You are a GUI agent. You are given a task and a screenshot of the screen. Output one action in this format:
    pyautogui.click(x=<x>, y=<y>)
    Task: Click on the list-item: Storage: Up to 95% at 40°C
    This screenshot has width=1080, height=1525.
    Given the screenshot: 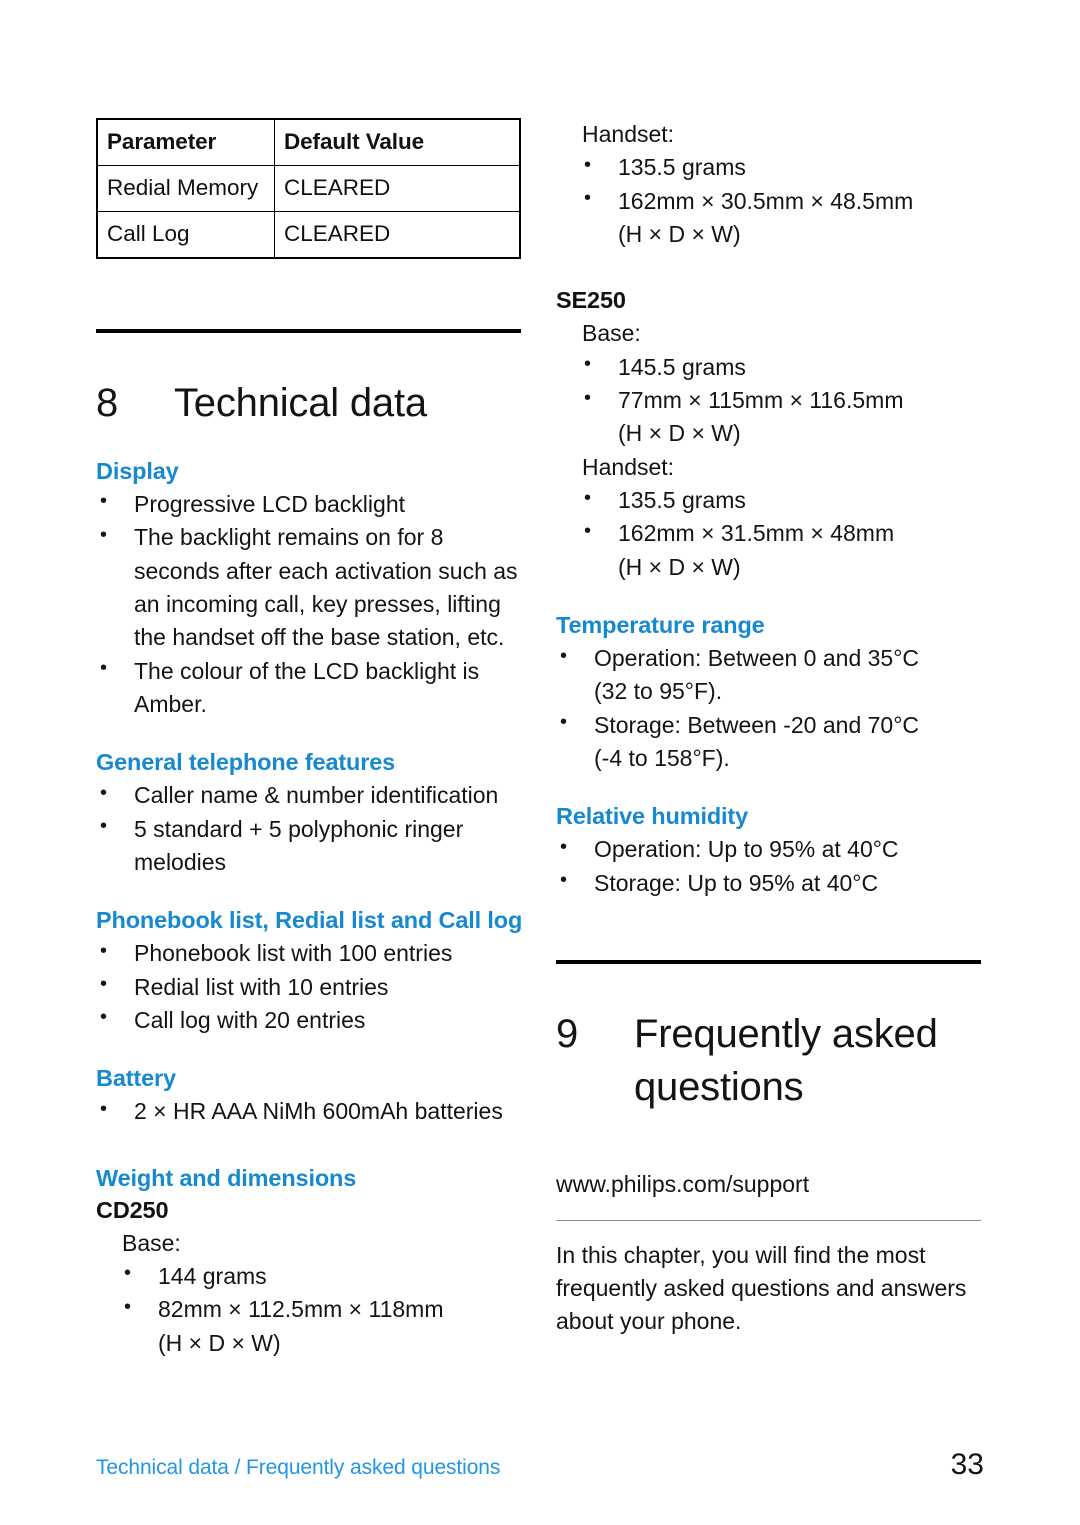 What is the action you would take?
    pyautogui.click(x=771, y=883)
    